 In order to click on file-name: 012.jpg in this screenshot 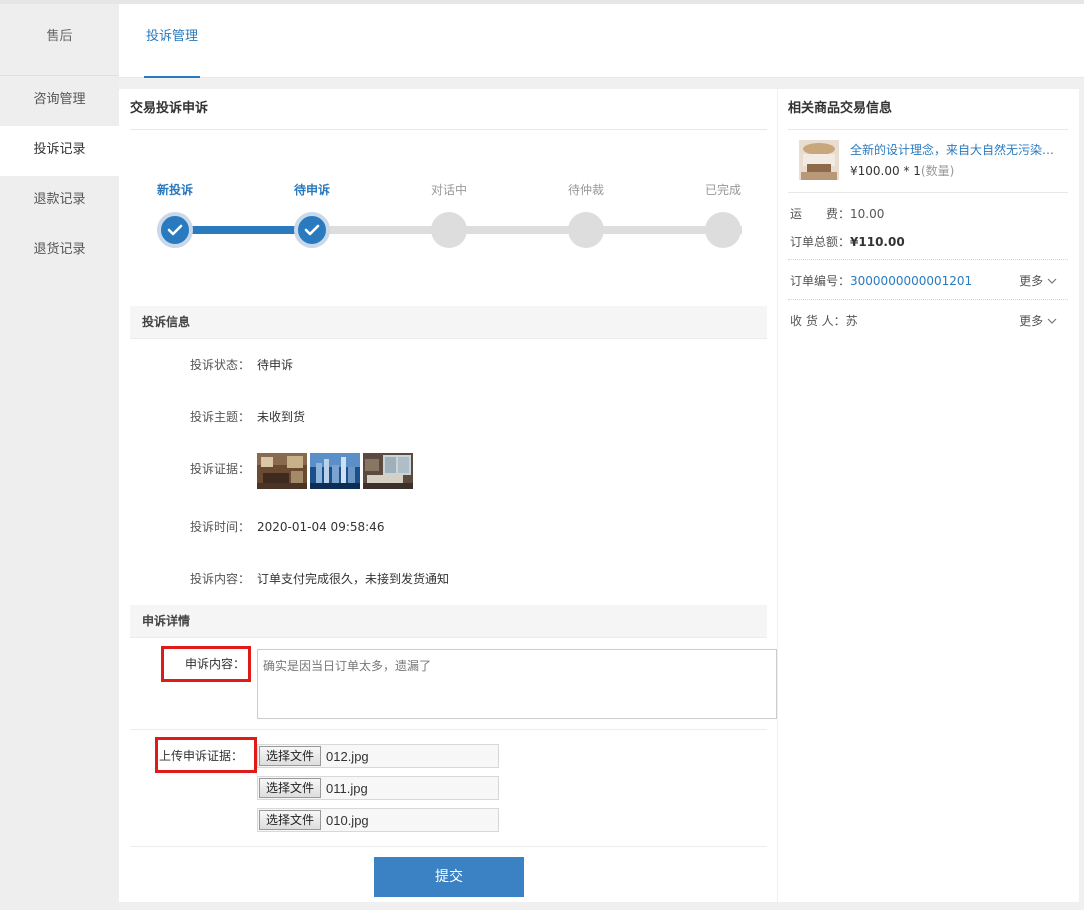, I will do `click(347, 756)`.